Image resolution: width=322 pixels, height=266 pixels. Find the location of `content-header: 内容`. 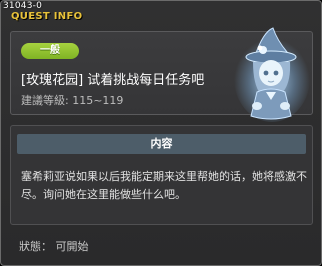

content-header: 内容 is located at coordinates (161, 144).